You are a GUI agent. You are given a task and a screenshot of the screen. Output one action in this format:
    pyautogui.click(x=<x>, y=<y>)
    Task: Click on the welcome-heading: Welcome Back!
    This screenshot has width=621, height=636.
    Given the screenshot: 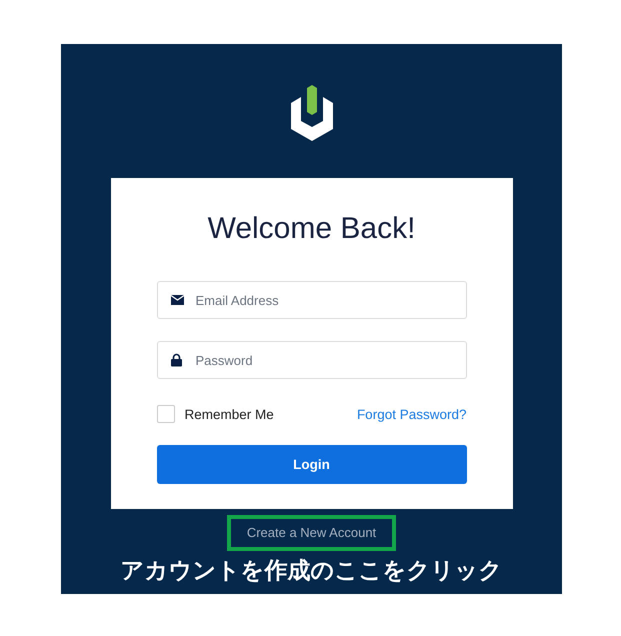 What is the action you would take?
    pyautogui.click(x=311, y=229)
    